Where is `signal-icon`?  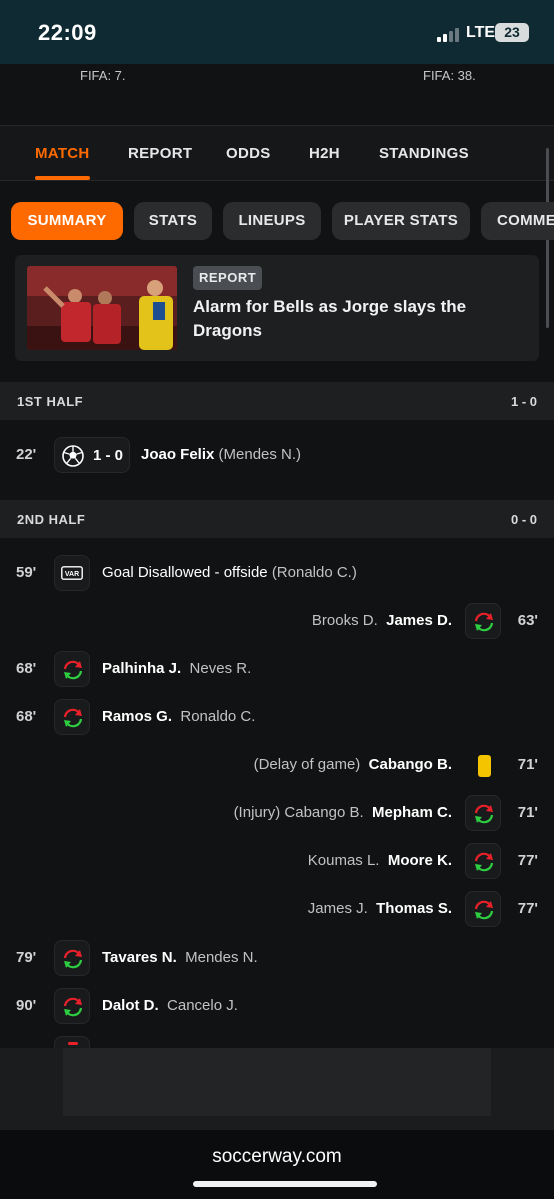 signal-icon is located at coordinates (450, 34).